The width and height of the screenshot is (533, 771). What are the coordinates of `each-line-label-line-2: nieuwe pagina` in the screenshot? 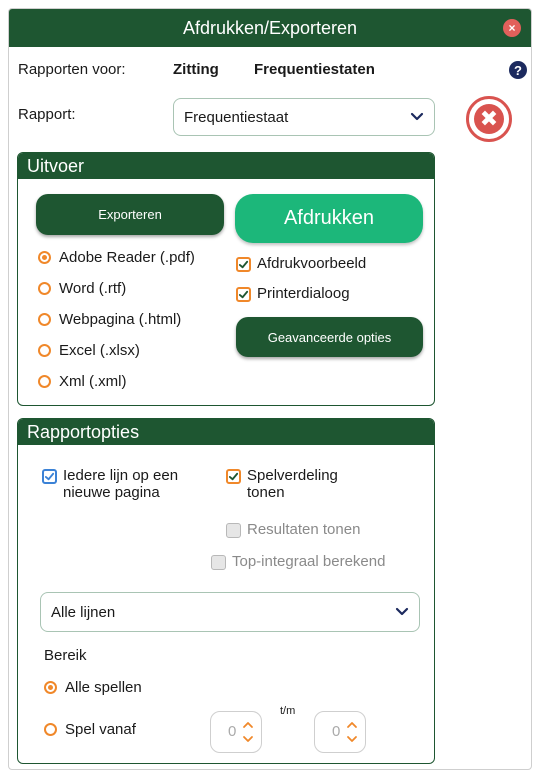 It's located at (111, 492).